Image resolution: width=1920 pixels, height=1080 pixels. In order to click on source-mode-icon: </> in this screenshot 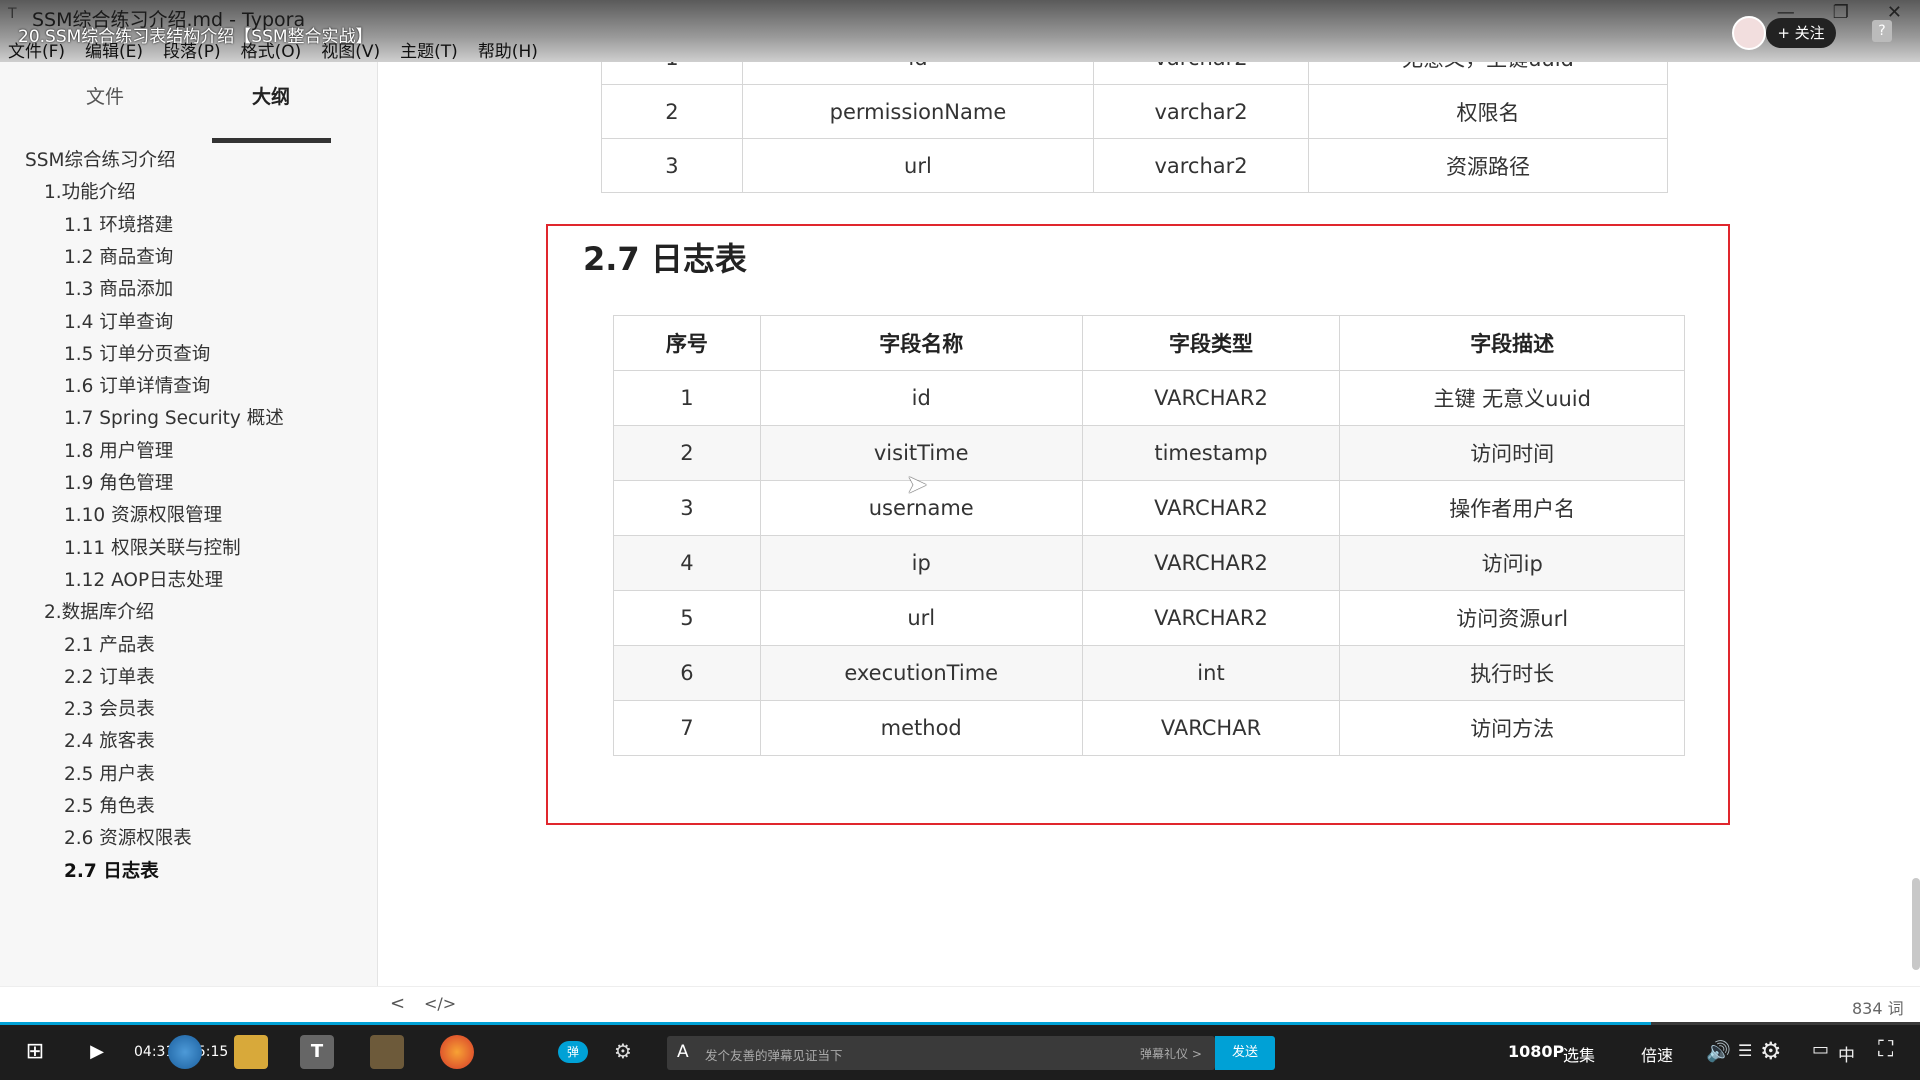, I will do `click(440, 1003)`.